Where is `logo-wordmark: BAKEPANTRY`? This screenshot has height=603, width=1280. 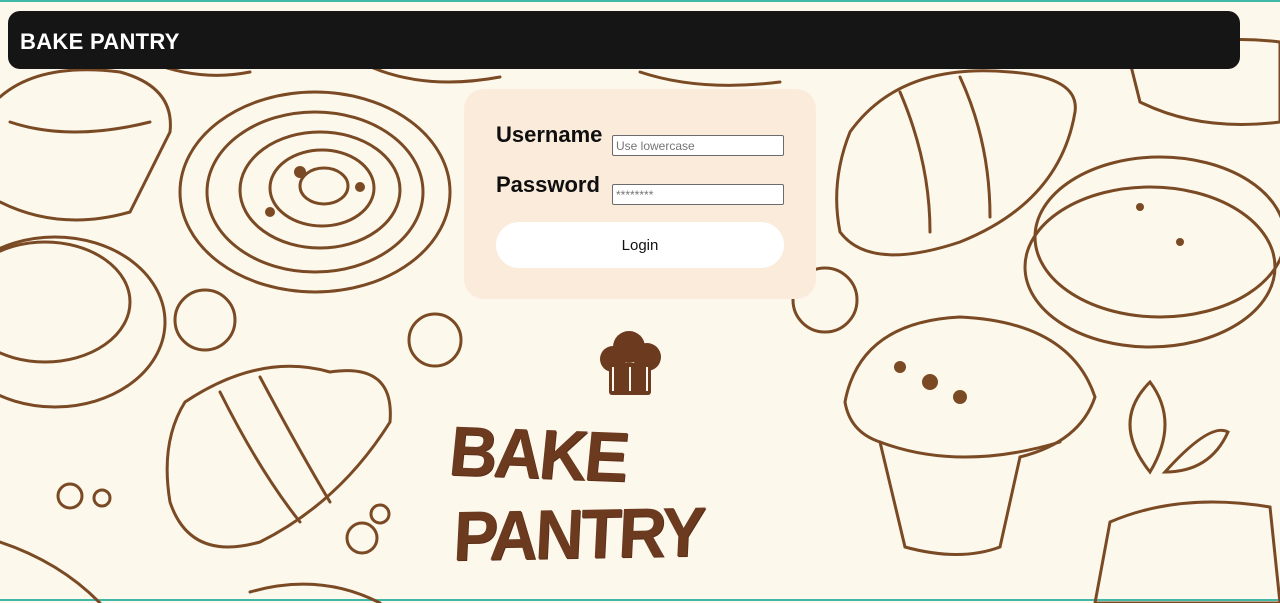 logo-wordmark: BAKEPANTRY is located at coordinates (627, 493).